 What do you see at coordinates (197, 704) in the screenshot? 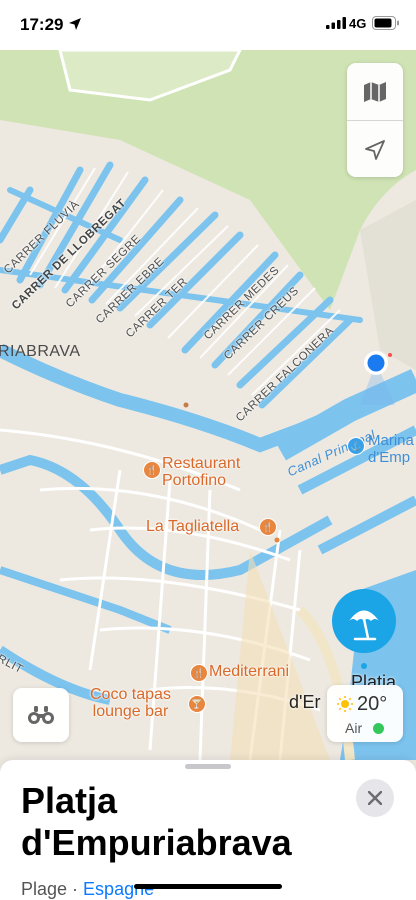
I see `cocktail-icon: 🍸` at bounding box center [197, 704].